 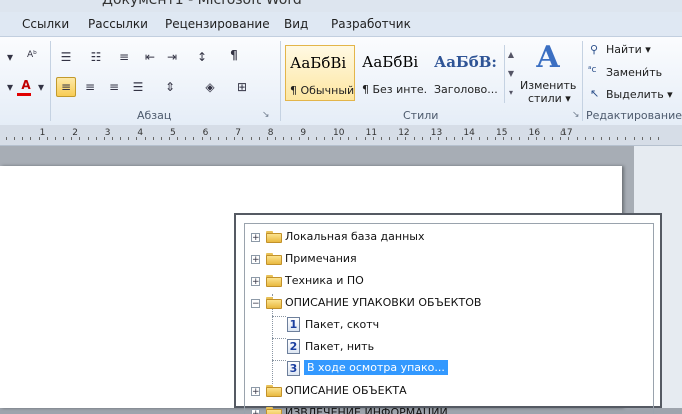 What do you see at coordinates (548, 85) in the screenshot?
I see `change-styles-label: Изменить` at bounding box center [548, 85].